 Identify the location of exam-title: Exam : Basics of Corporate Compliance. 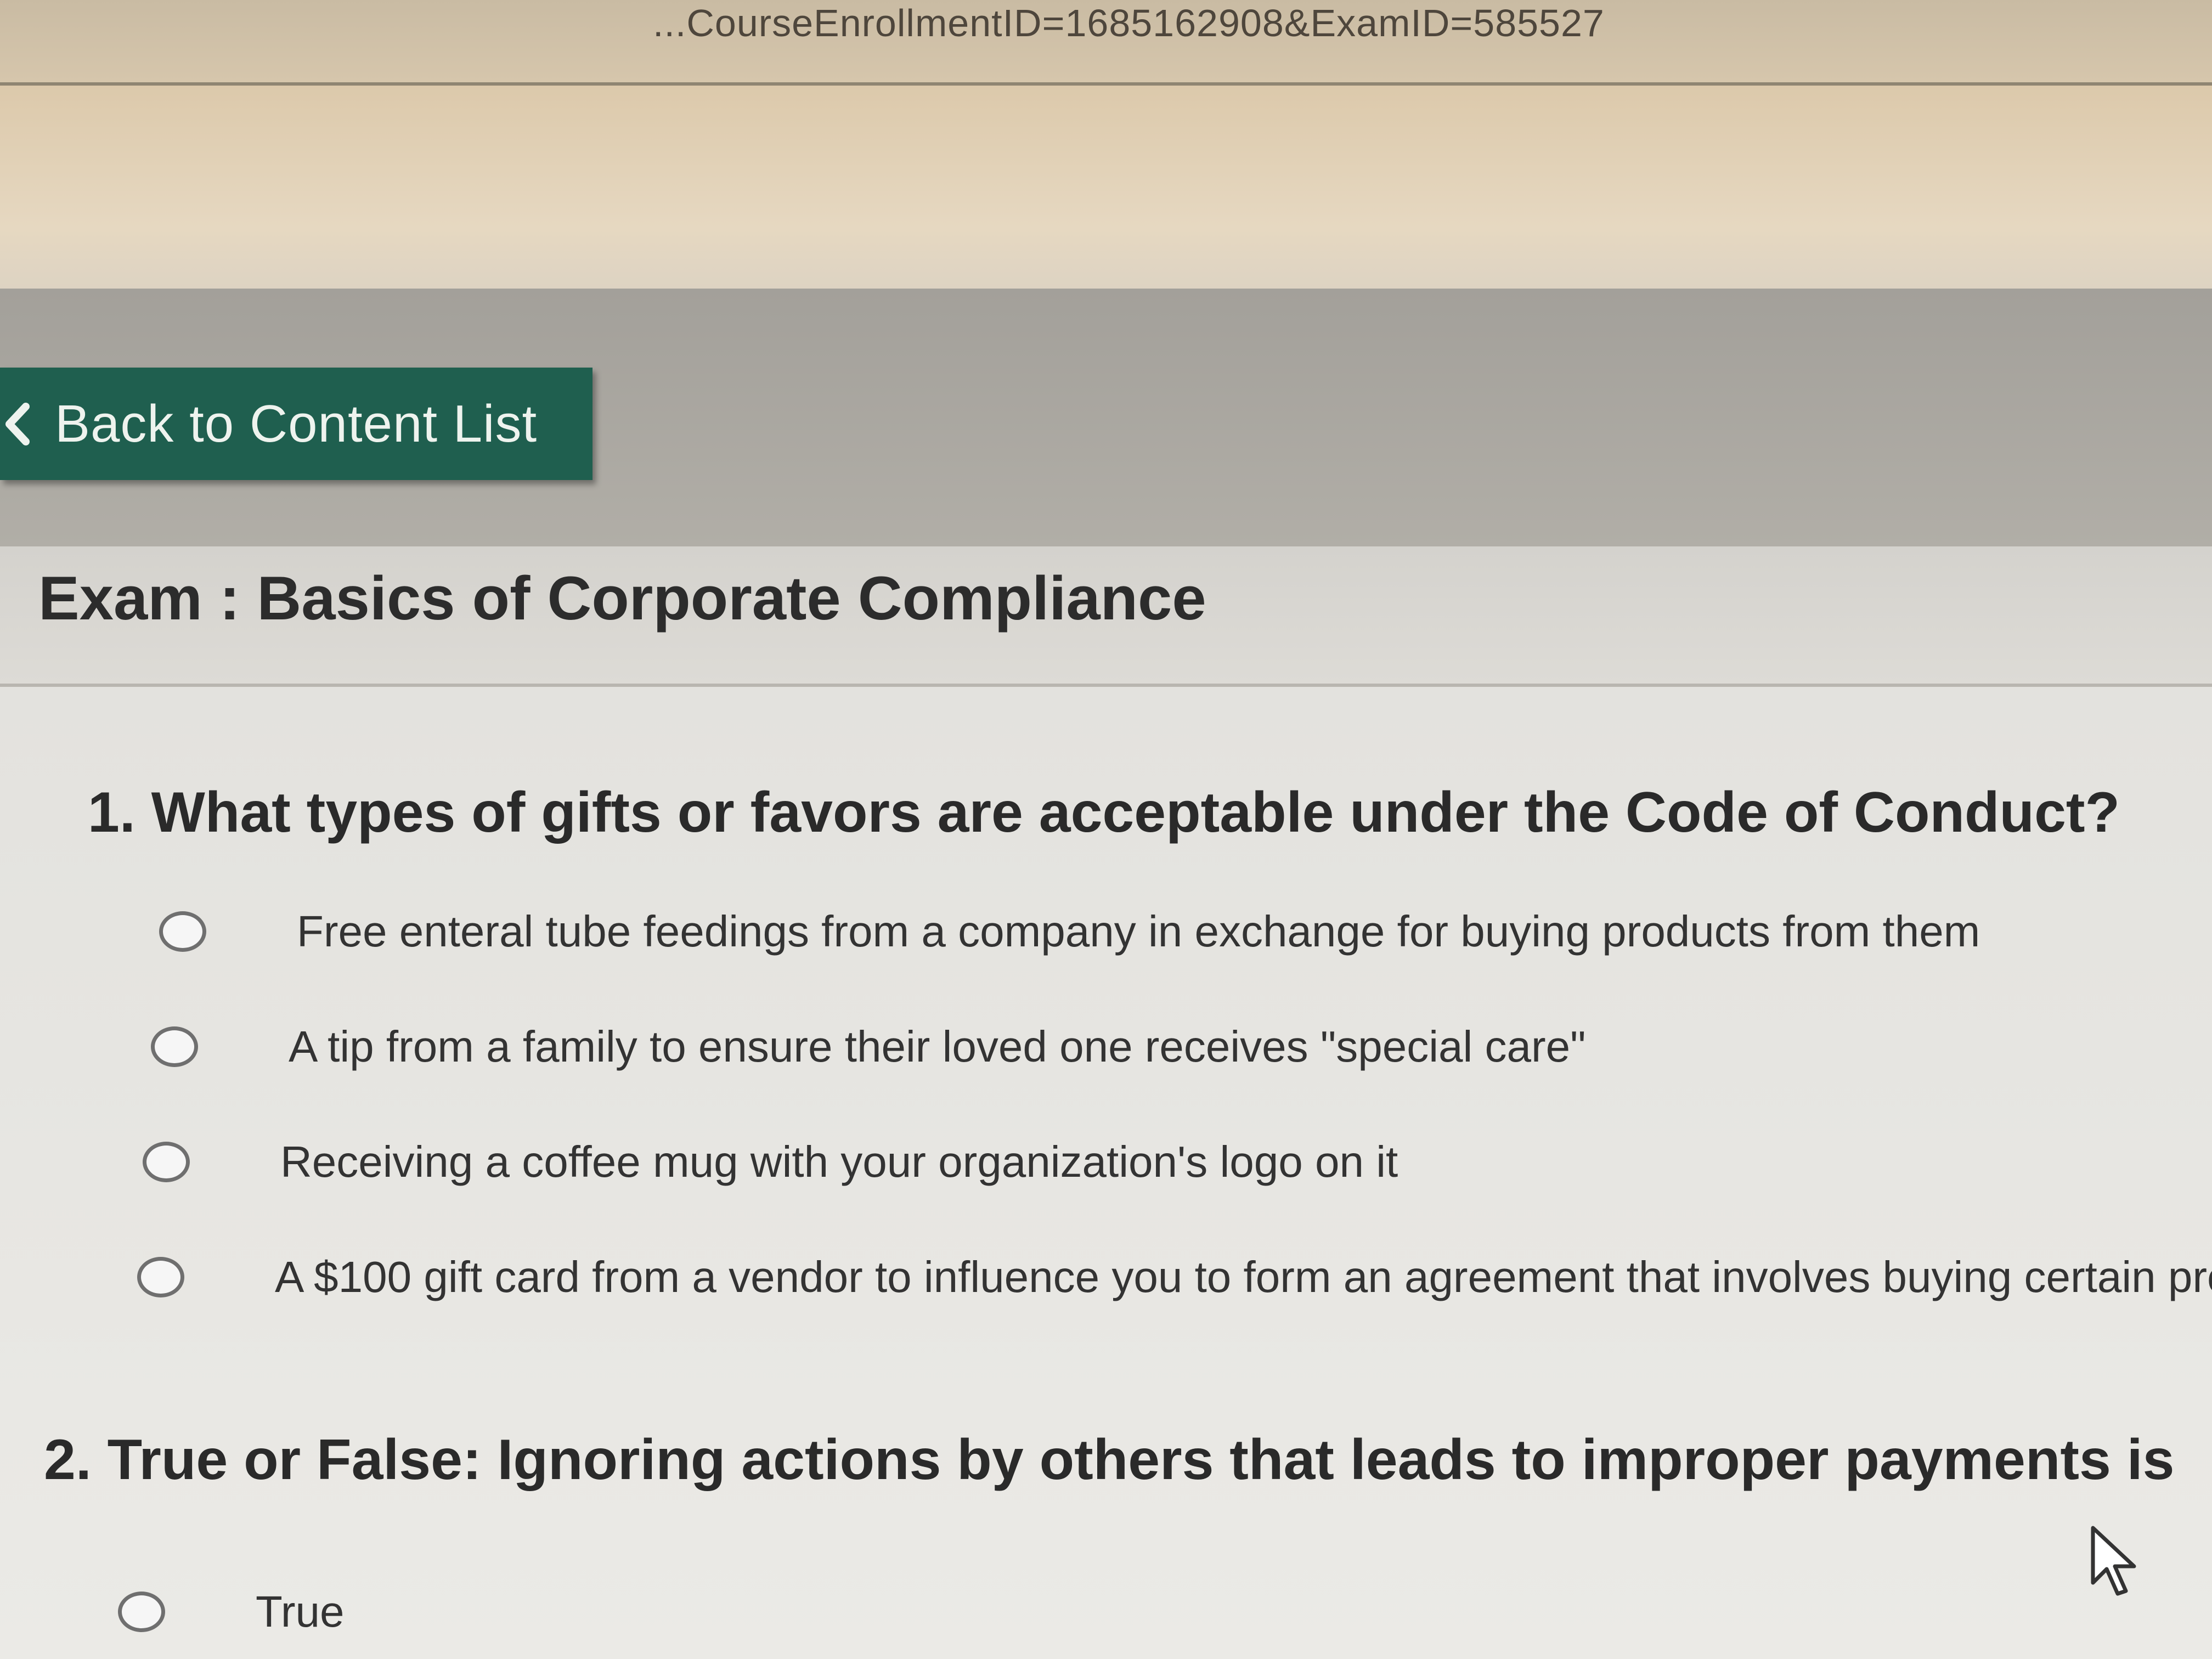
(622, 598).